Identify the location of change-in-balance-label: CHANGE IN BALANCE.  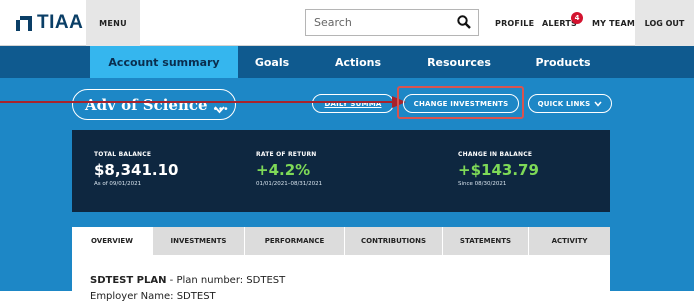
(495, 154).